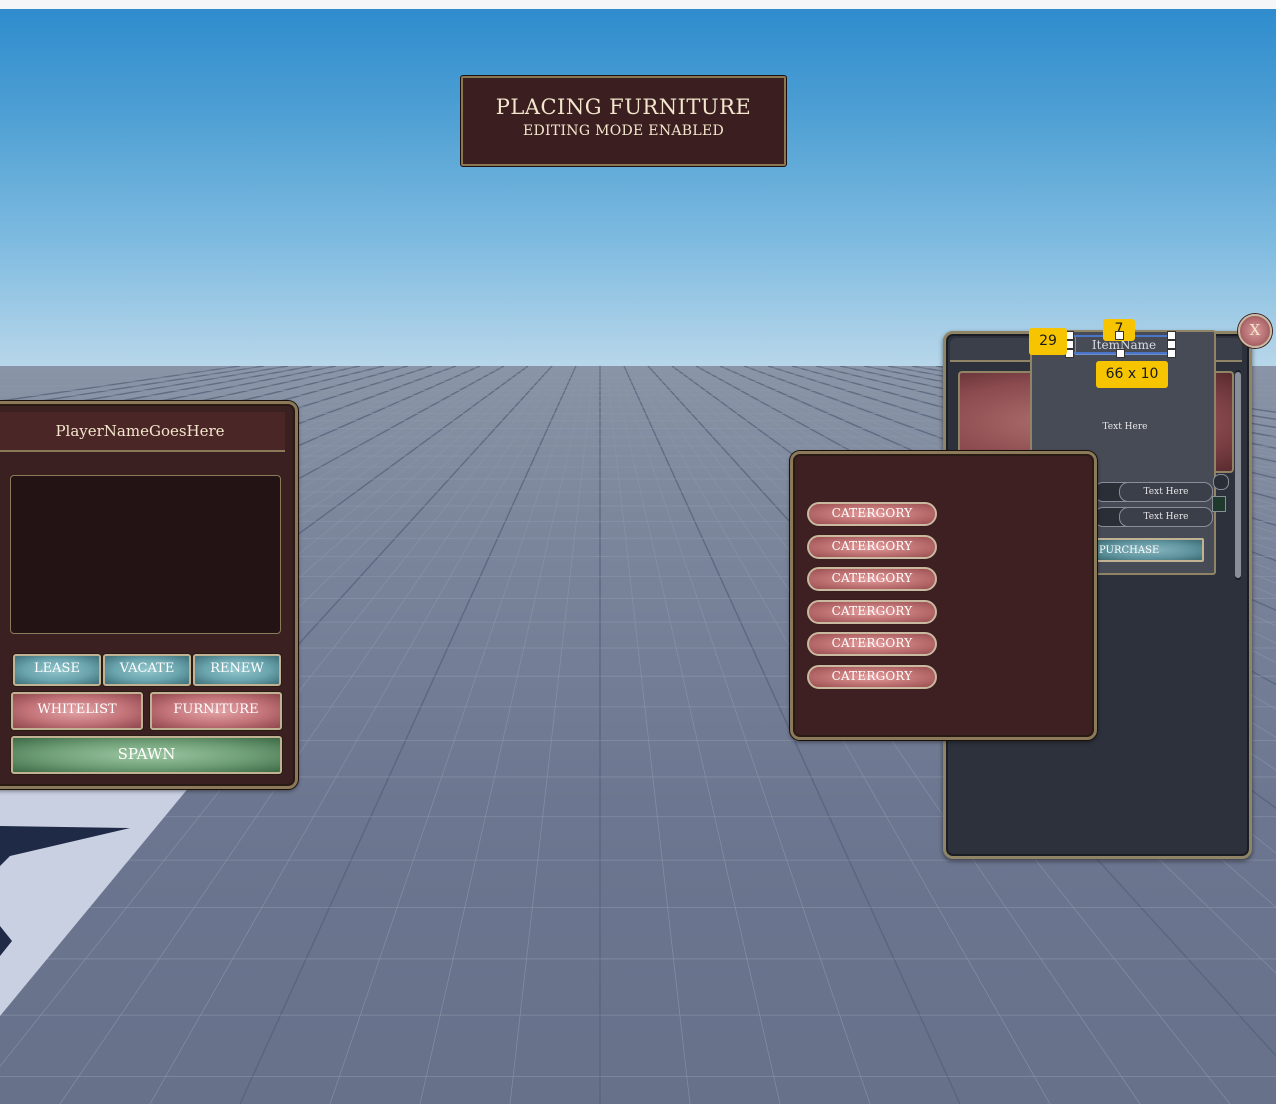 The height and width of the screenshot is (1104, 1276). Describe the element at coordinates (1125, 427) in the screenshot. I see `item-description: Text Here` at that location.